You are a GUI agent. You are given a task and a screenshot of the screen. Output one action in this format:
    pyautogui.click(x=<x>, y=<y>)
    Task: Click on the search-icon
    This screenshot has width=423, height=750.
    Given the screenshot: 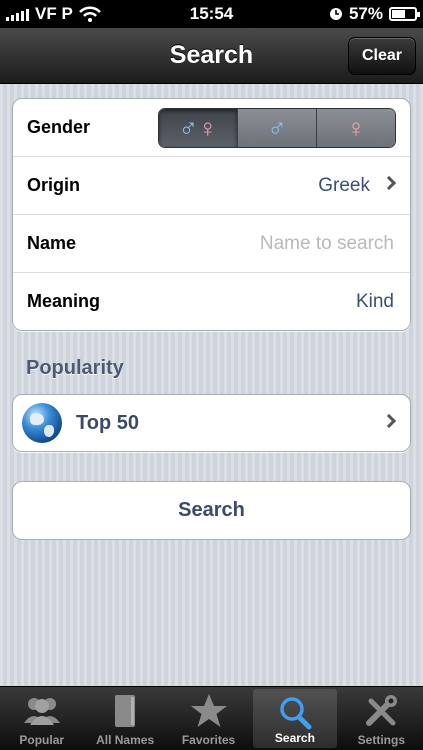 What is the action you would take?
    pyautogui.click(x=296, y=713)
    